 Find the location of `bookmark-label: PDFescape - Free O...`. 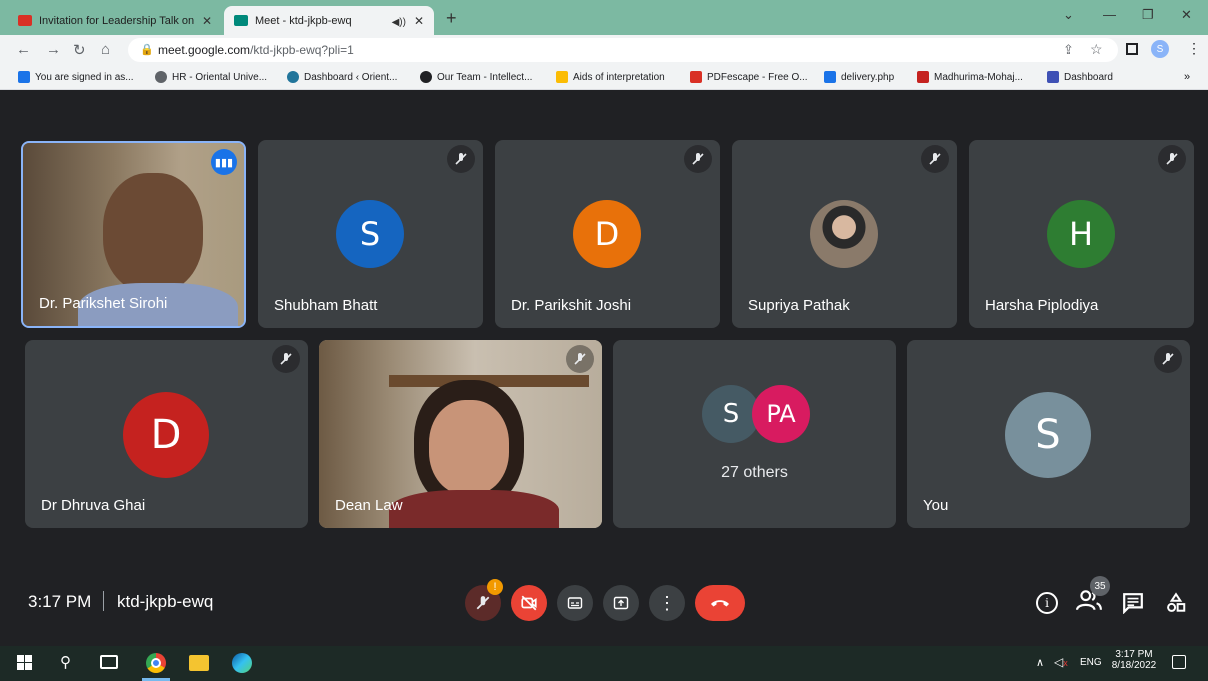

bookmark-label: PDFescape - Free O... is located at coordinates (757, 77).